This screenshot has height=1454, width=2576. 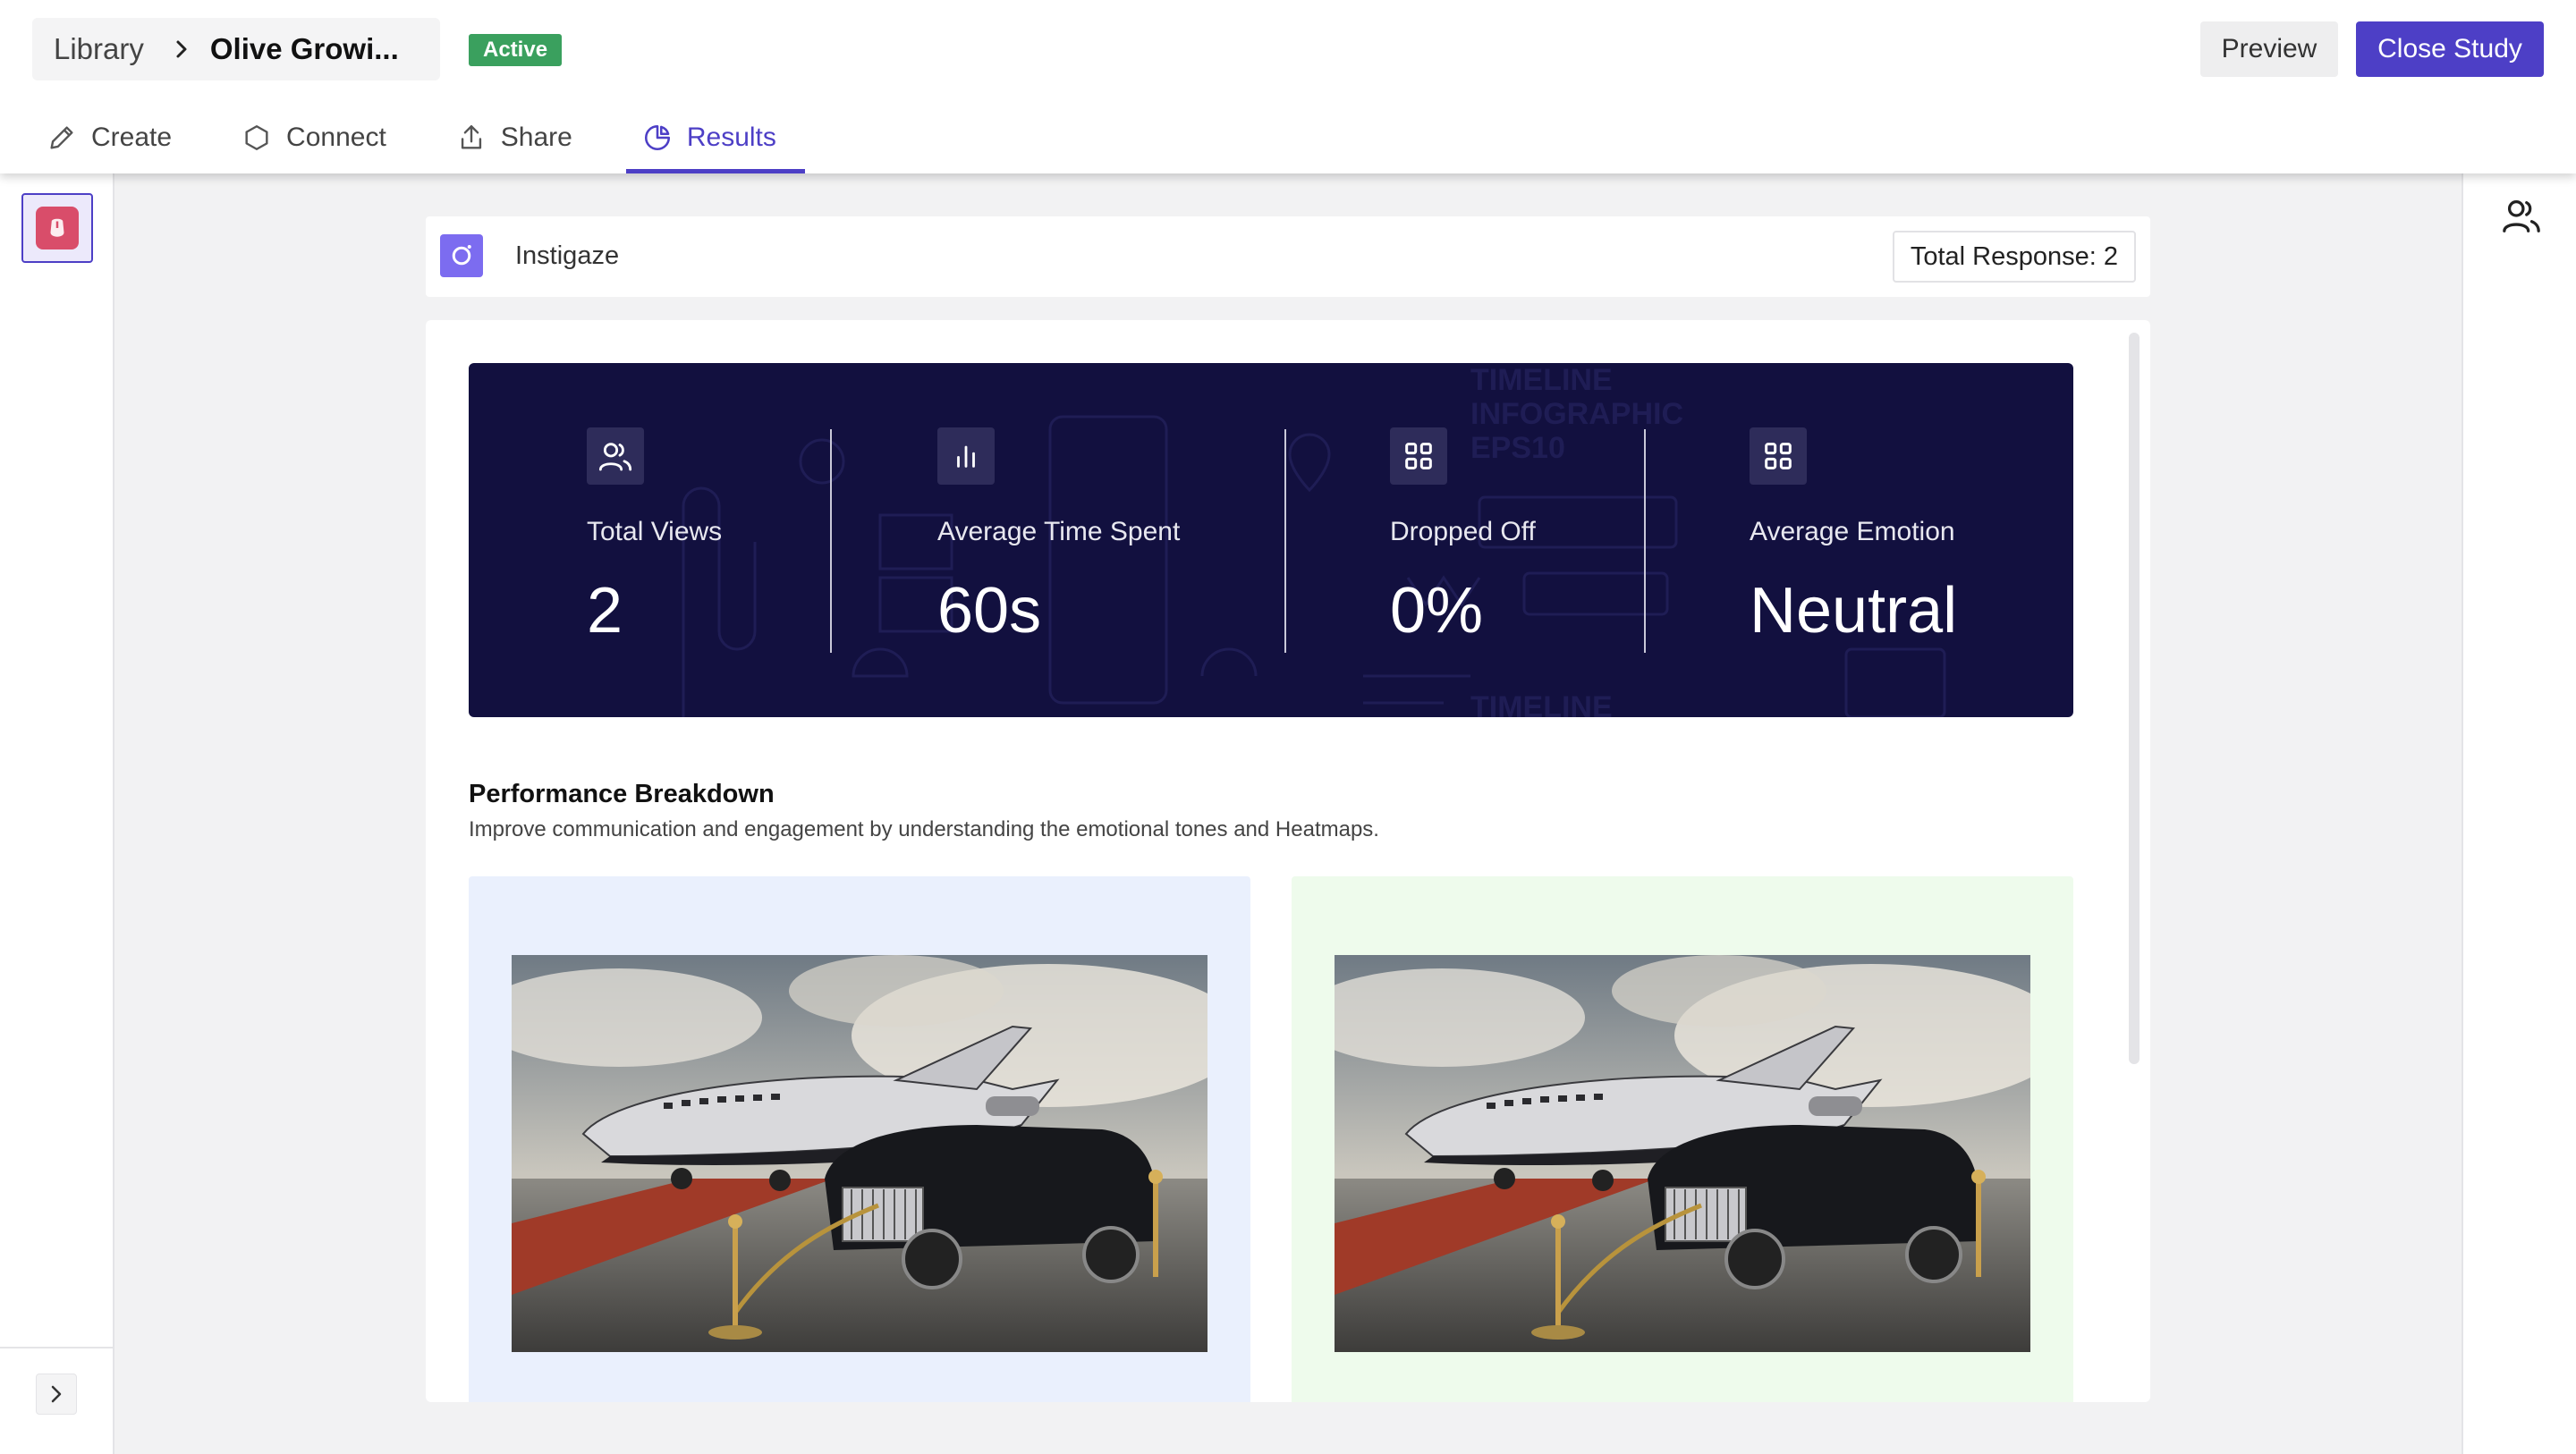 I want to click on stat-value: 0%, so click(x=1437, y=611).